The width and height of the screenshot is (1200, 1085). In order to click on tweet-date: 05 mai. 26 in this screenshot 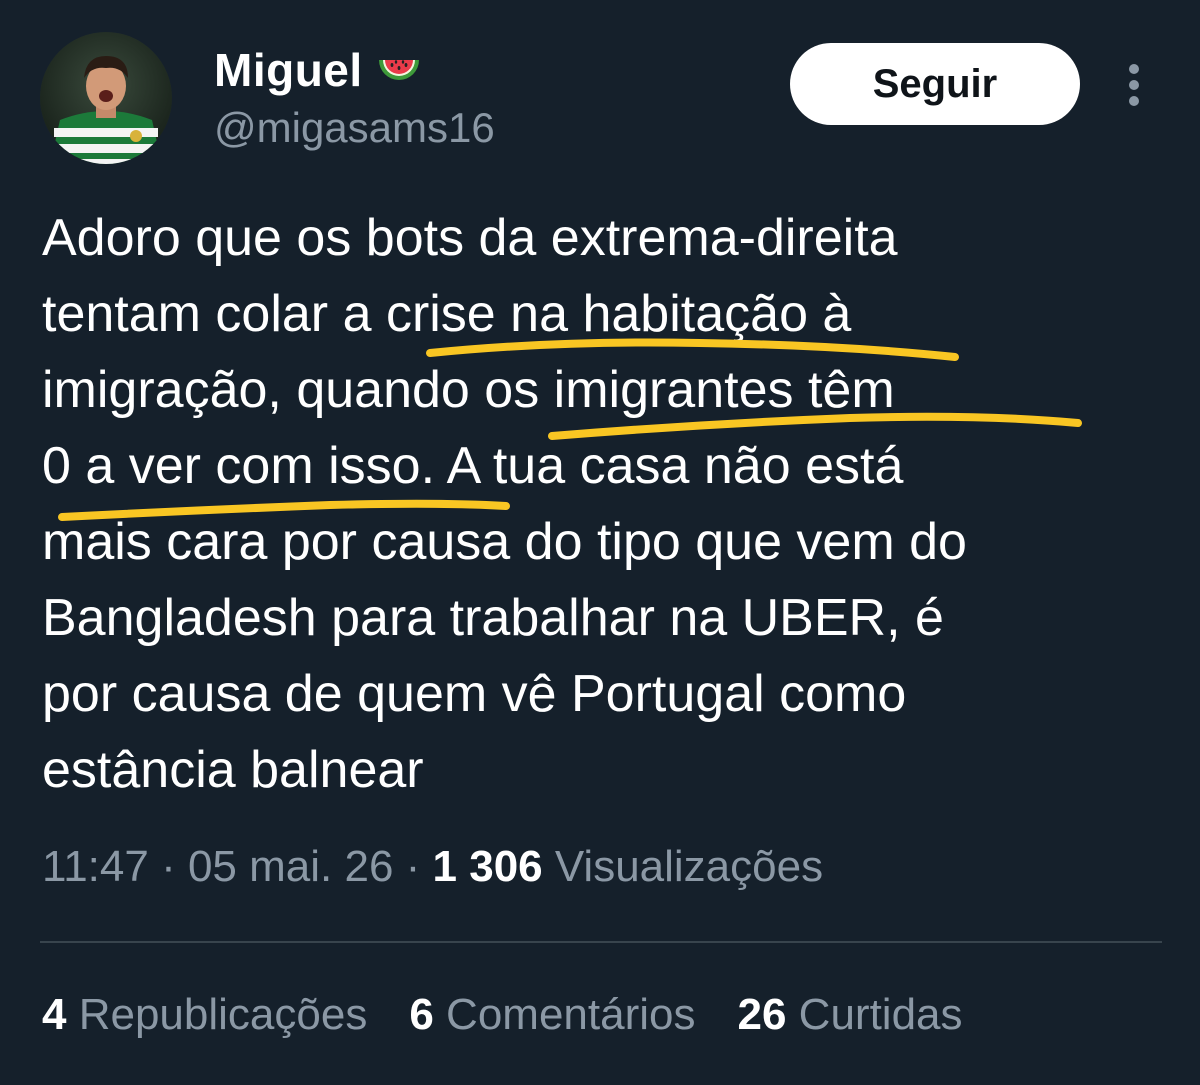, I will do `click(290, 866)`.